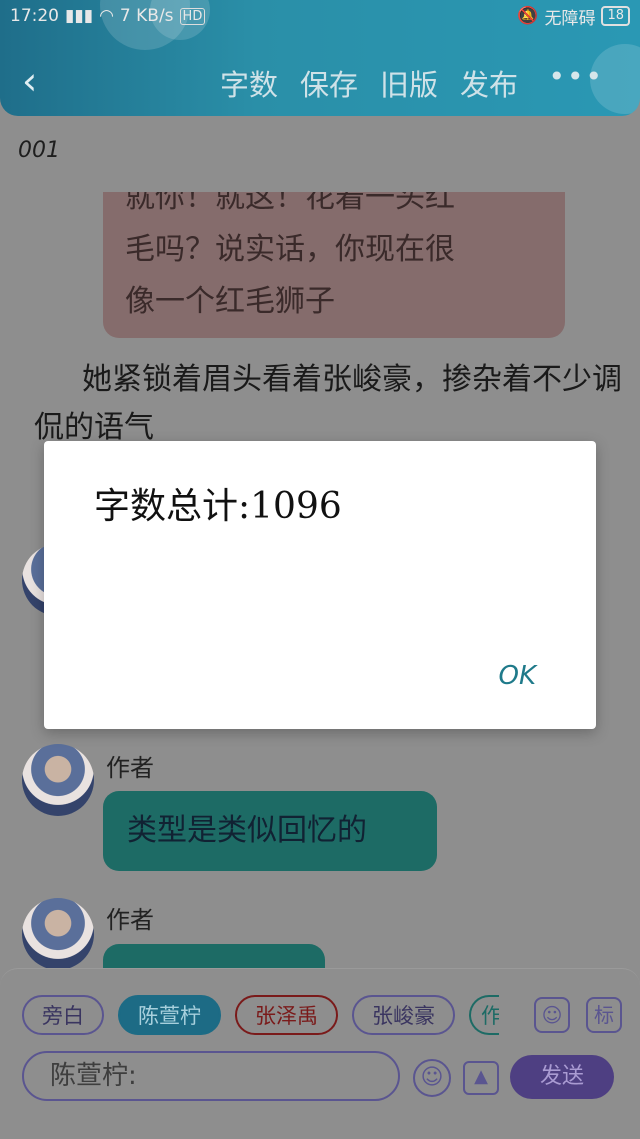 The image size is (640, 1139). I want to click on chip-author: 作, so click(484, 1015).